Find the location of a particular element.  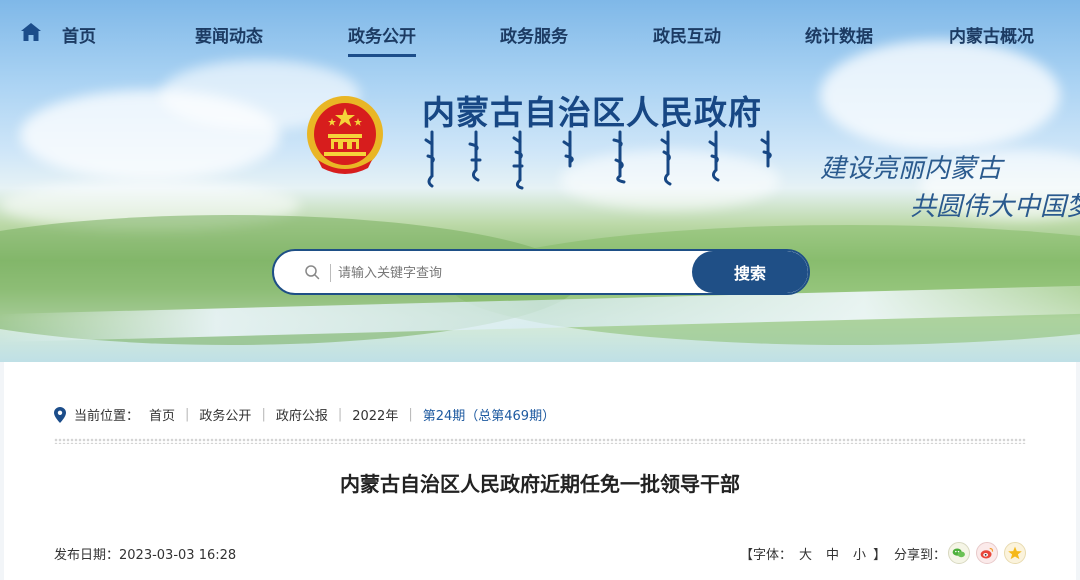

site-title: 内蒙古自治区人民政府 is located at coordinates (592, 112).